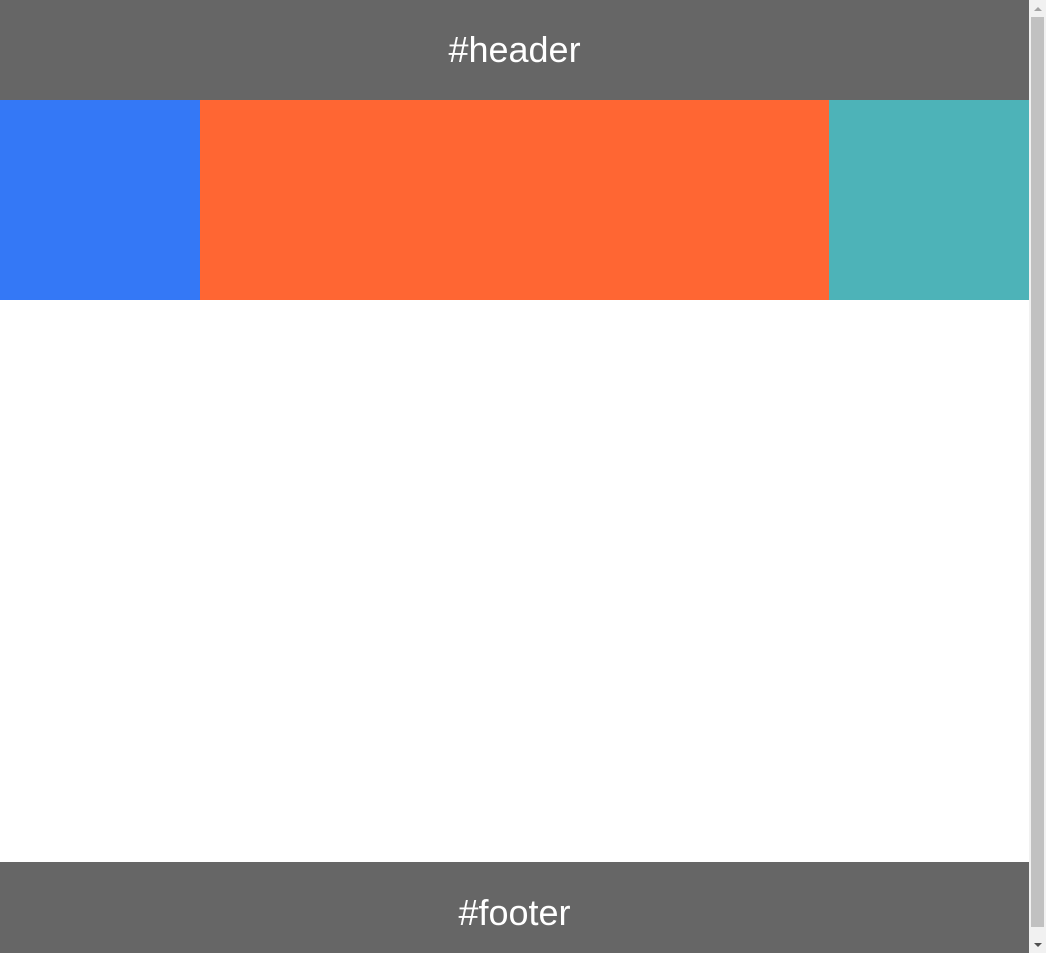 The height and width of the screenshot is (953, 1046). What do you see at coordinates (929, 200) in the screenshot?
I see `right-column` at bounding box center [929, 200].